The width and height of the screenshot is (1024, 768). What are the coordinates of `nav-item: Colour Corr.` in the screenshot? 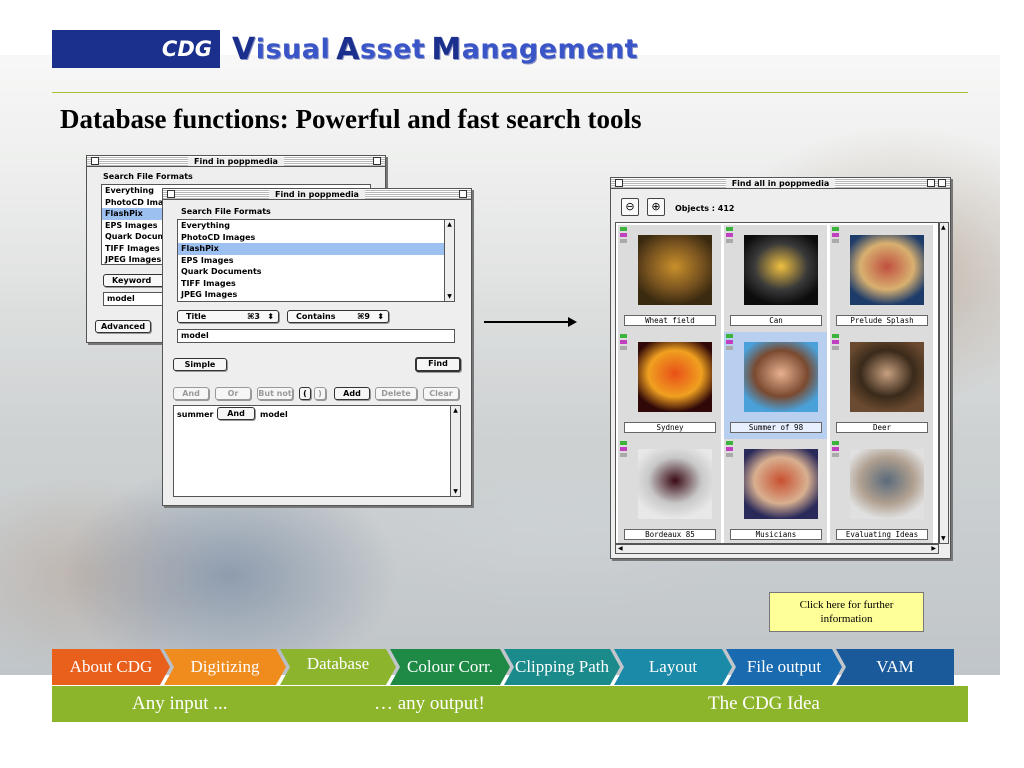 It's located at (450, 667).